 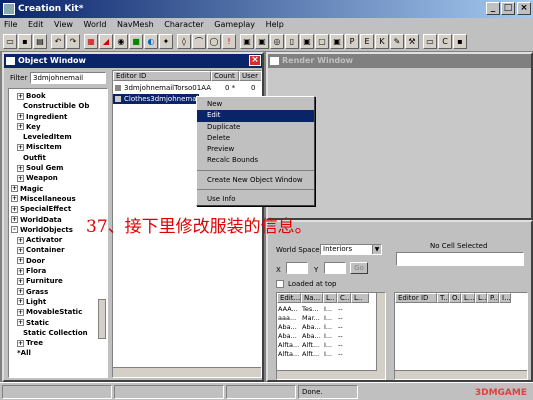 What do you see at coordinates (397, 41) in the screenshot?
I see `script-icon: ✎` at bounding box center [397, 41].